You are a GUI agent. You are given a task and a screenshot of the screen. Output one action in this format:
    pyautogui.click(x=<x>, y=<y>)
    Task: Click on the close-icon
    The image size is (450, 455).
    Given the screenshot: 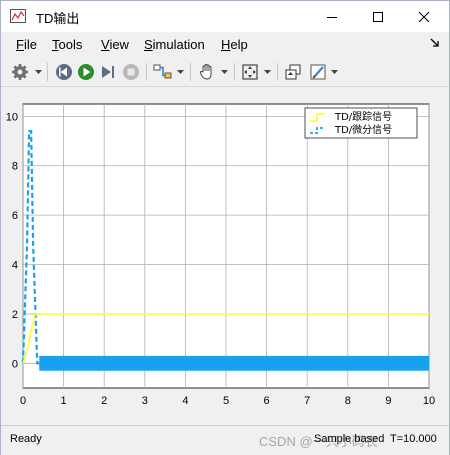 What is the action you would take?
    pyautogui.click(x=424, y=16)
    